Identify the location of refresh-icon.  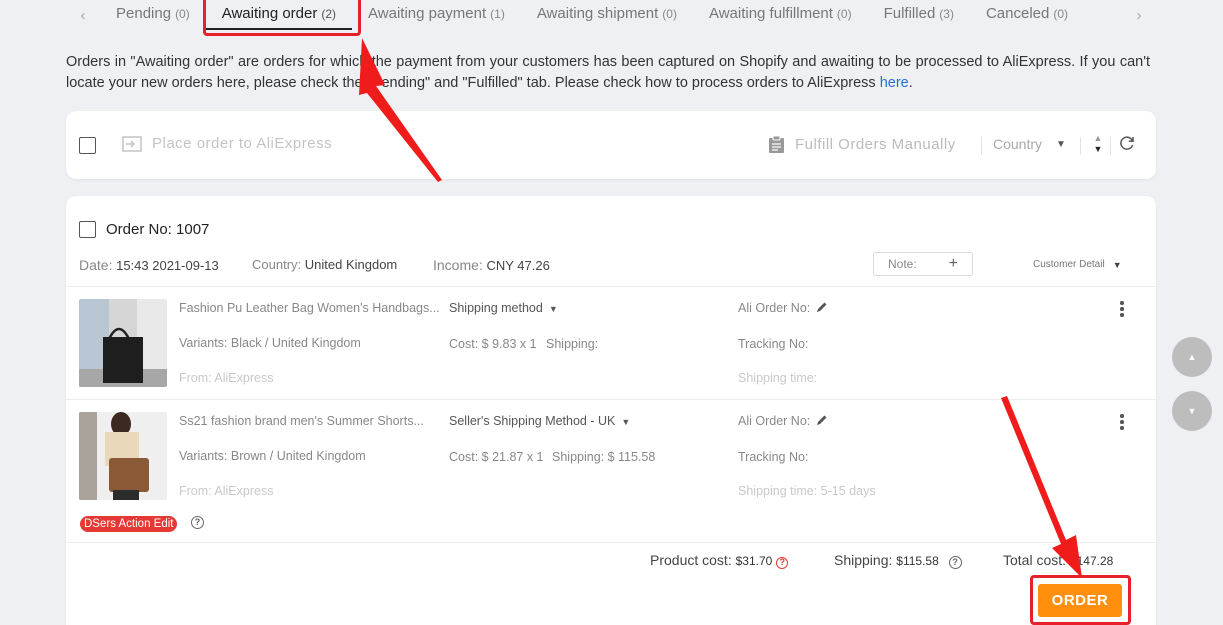
(1127, 145).